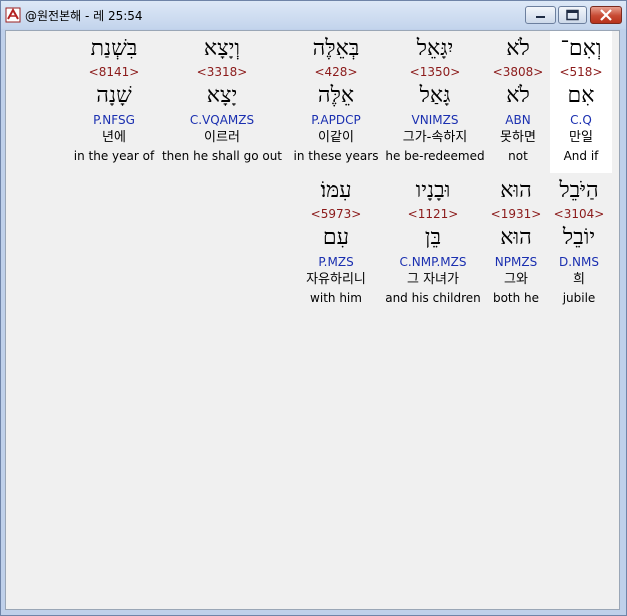 The image size is (627, 616). What do you see at coordinates (579, 190) in the screenshot?
I see `hebrew-word: הַיֹּבֵל` at bounding box center [579, 190].